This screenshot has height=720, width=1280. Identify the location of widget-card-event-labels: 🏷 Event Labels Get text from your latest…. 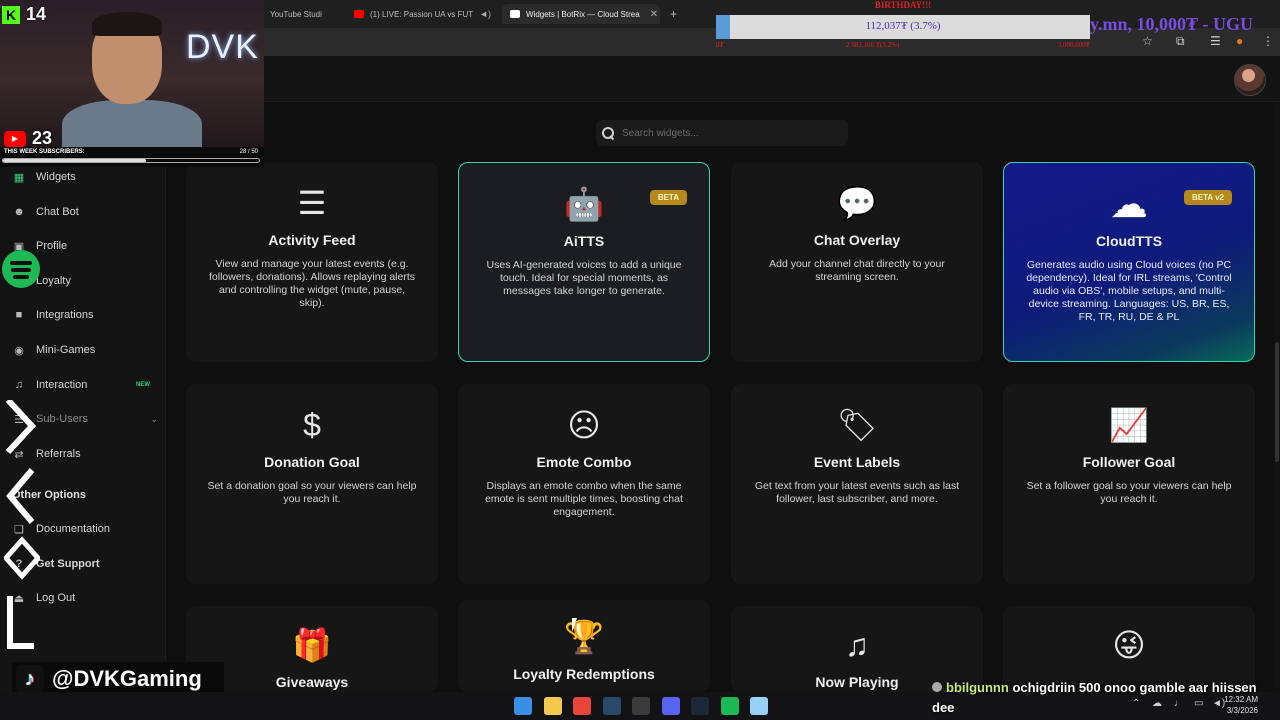
(857, 484).